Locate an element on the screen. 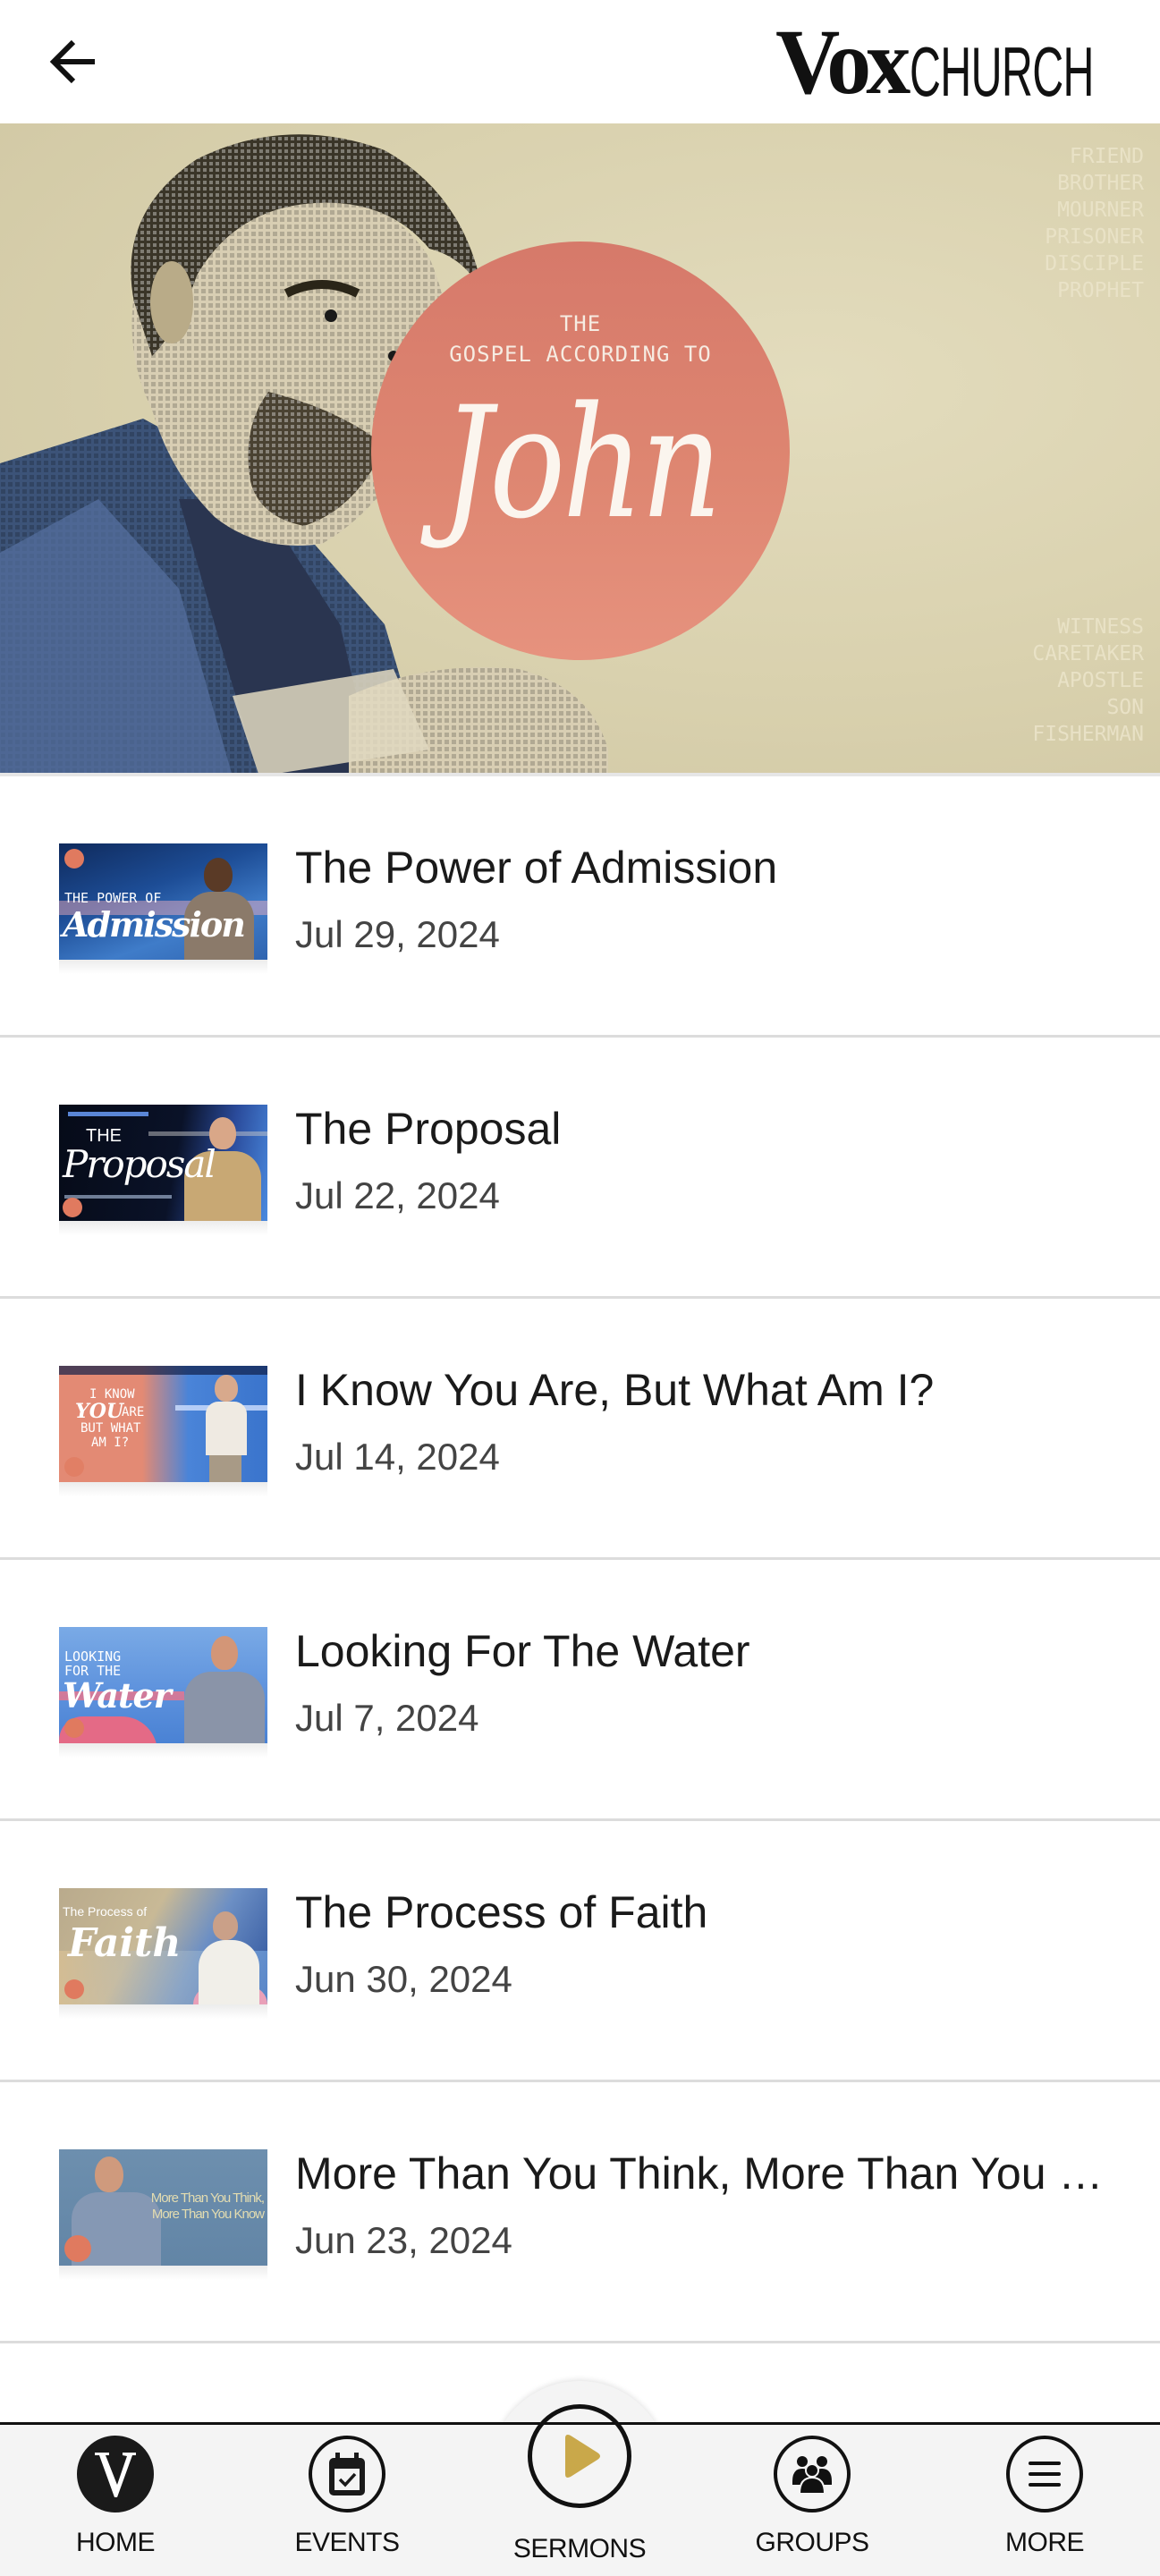 The image size is (1160, 2576). side-word: CARETAKER is located at coordinates (1088, 653).